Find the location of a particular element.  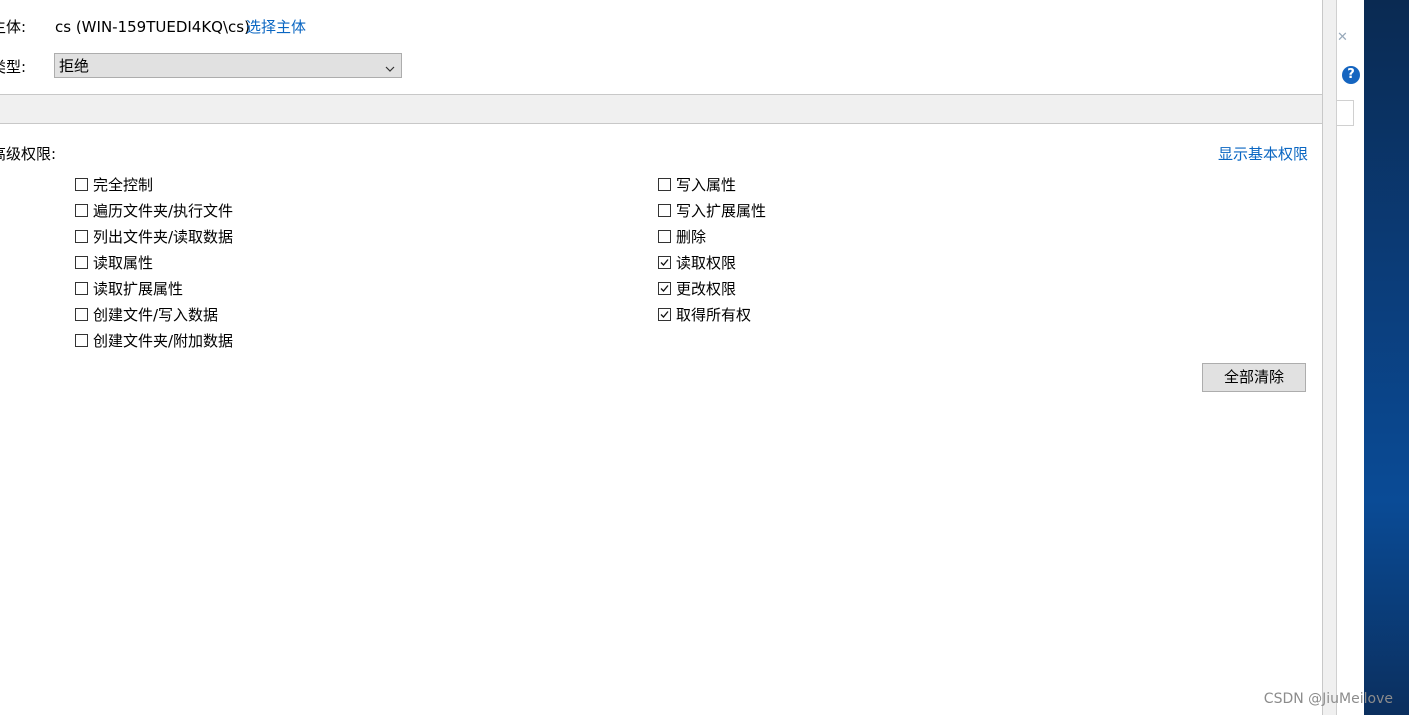

permission-item: 读取权限 is located at coordinates (697, 262).